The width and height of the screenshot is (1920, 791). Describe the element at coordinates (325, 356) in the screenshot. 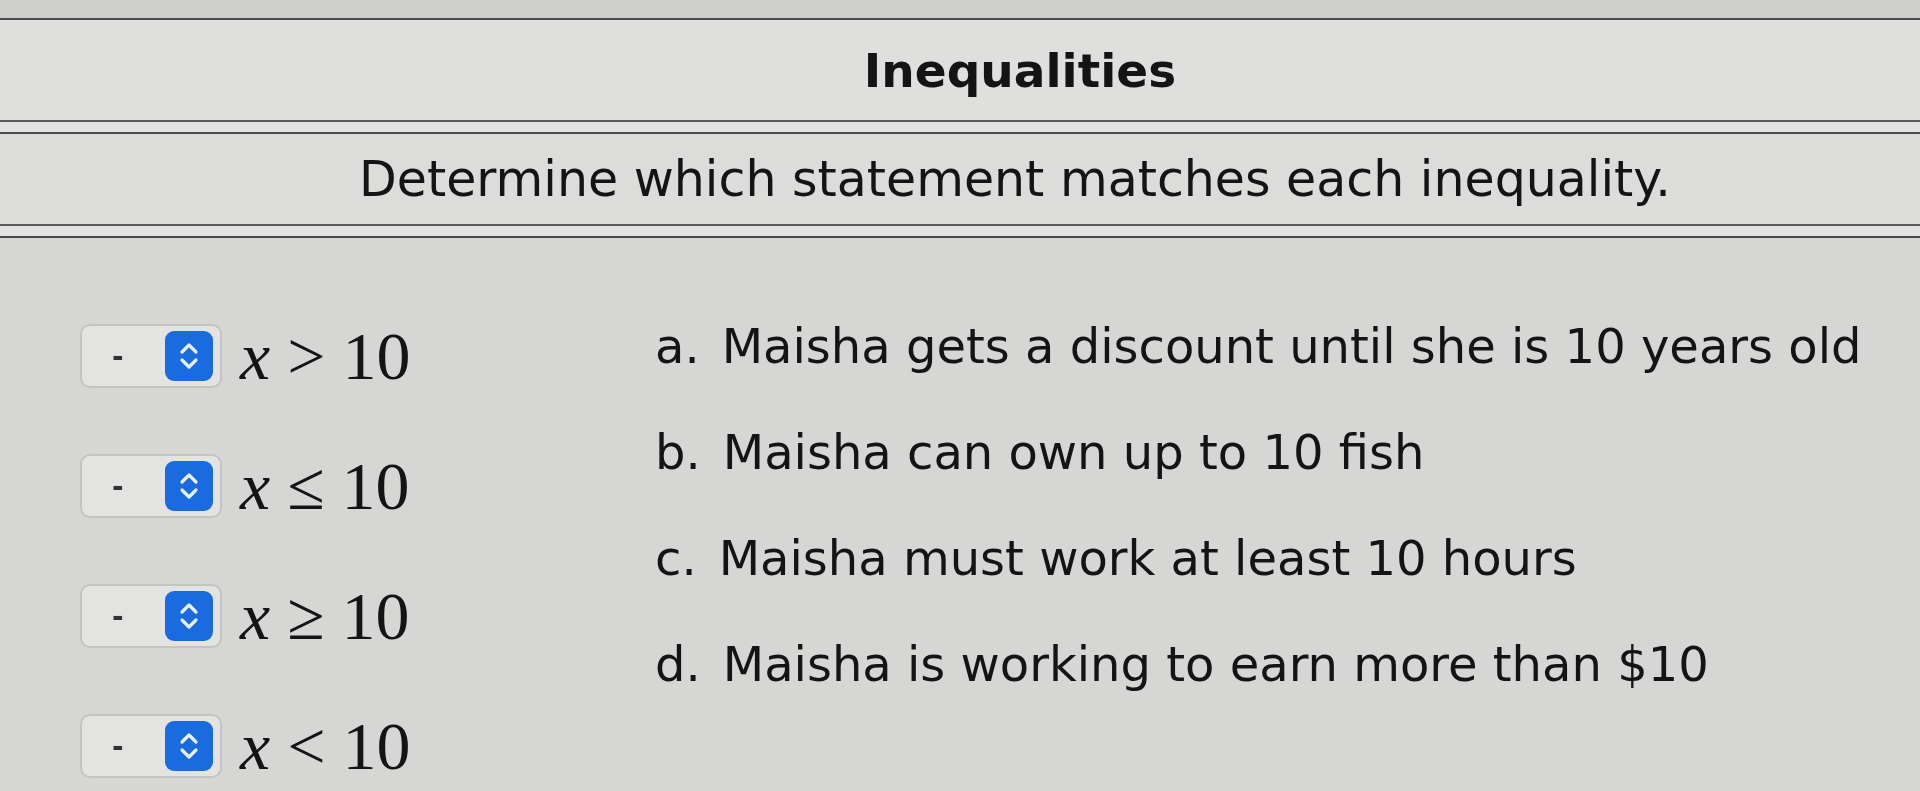

I see `inequality-expression: x > 10` at that location.